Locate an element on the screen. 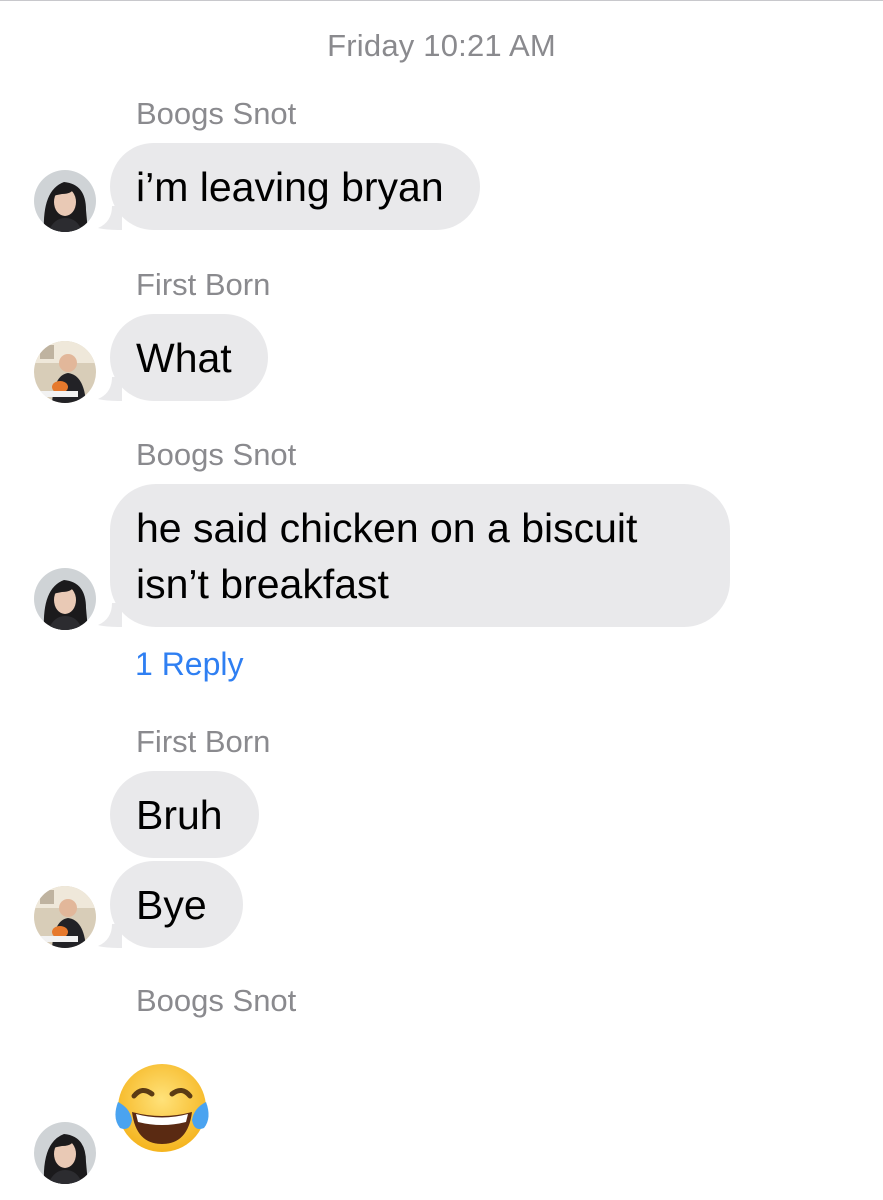 The width and height of the screenshot is (883, 1200). message-bubble: Bye is located at coordinates (176, 904).